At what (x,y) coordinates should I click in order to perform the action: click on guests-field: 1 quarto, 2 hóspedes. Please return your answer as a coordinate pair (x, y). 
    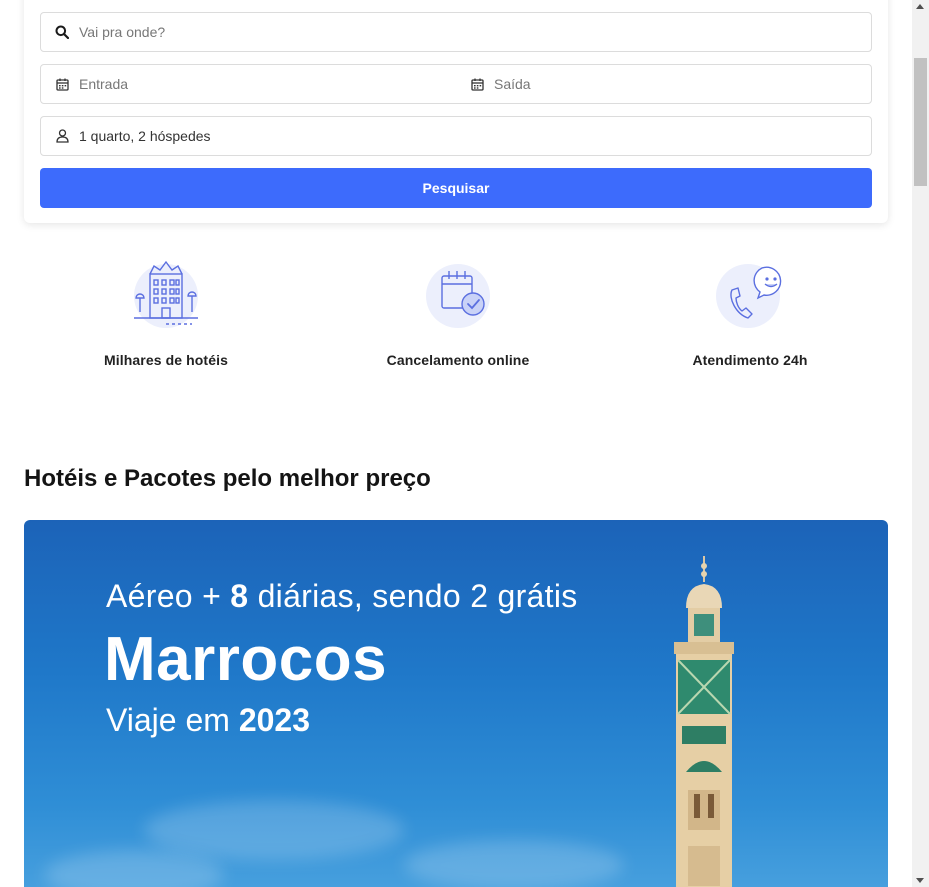
    Looking at the image, I should click on (456, 136).